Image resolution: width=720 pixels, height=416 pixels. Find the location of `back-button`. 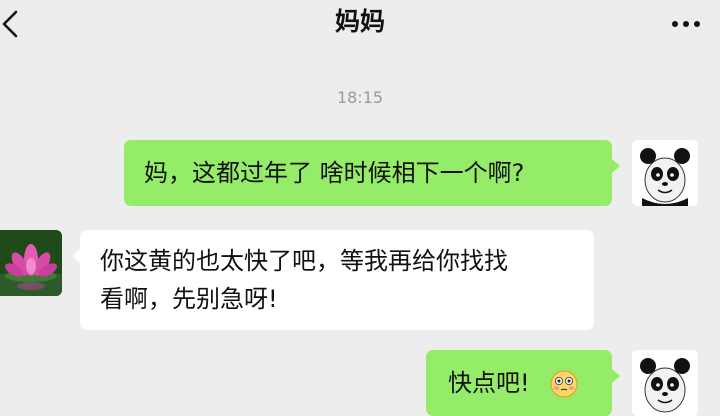

back-button is located at coordinates (12, 24).